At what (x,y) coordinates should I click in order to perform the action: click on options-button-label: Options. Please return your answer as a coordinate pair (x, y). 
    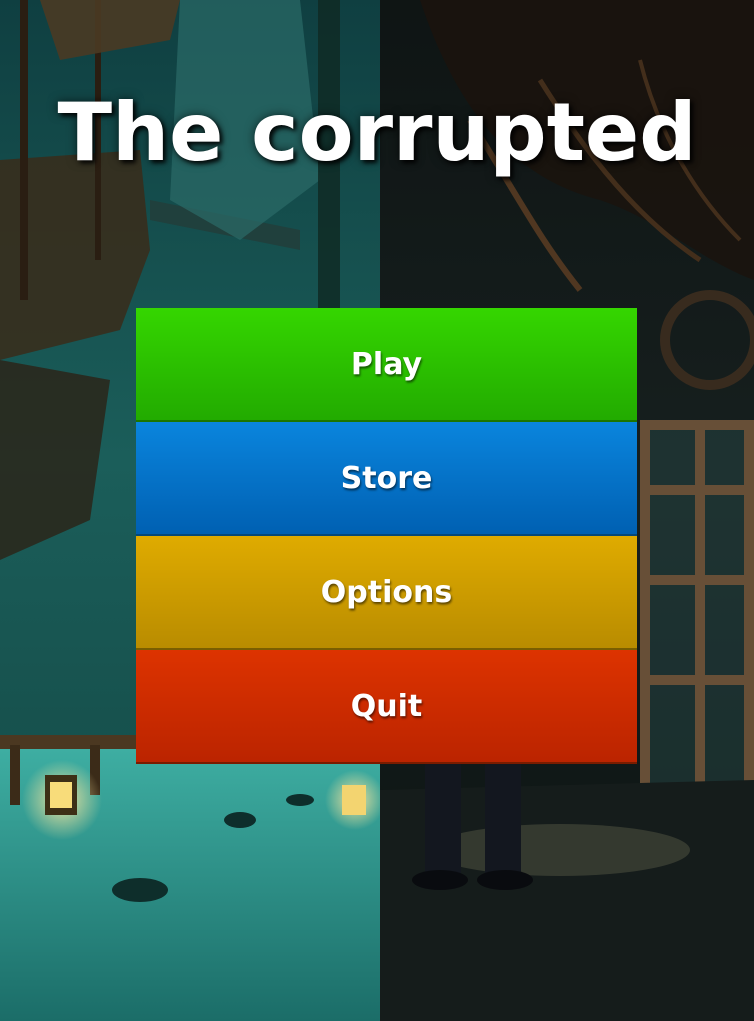
    Looking at the image, I should click on (386, 592).